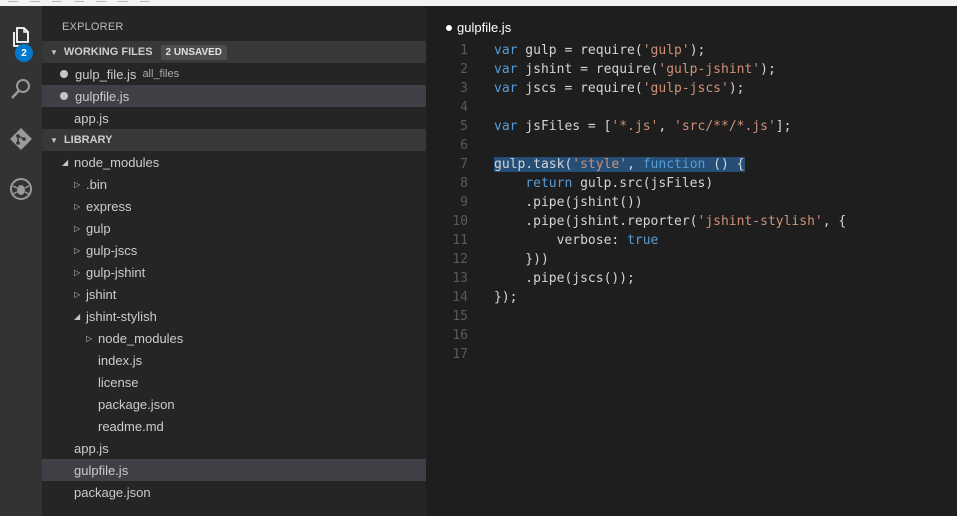  Describe the element at coordinates (460, 335) in the screenshot. I see `line-number: 16` at that location.